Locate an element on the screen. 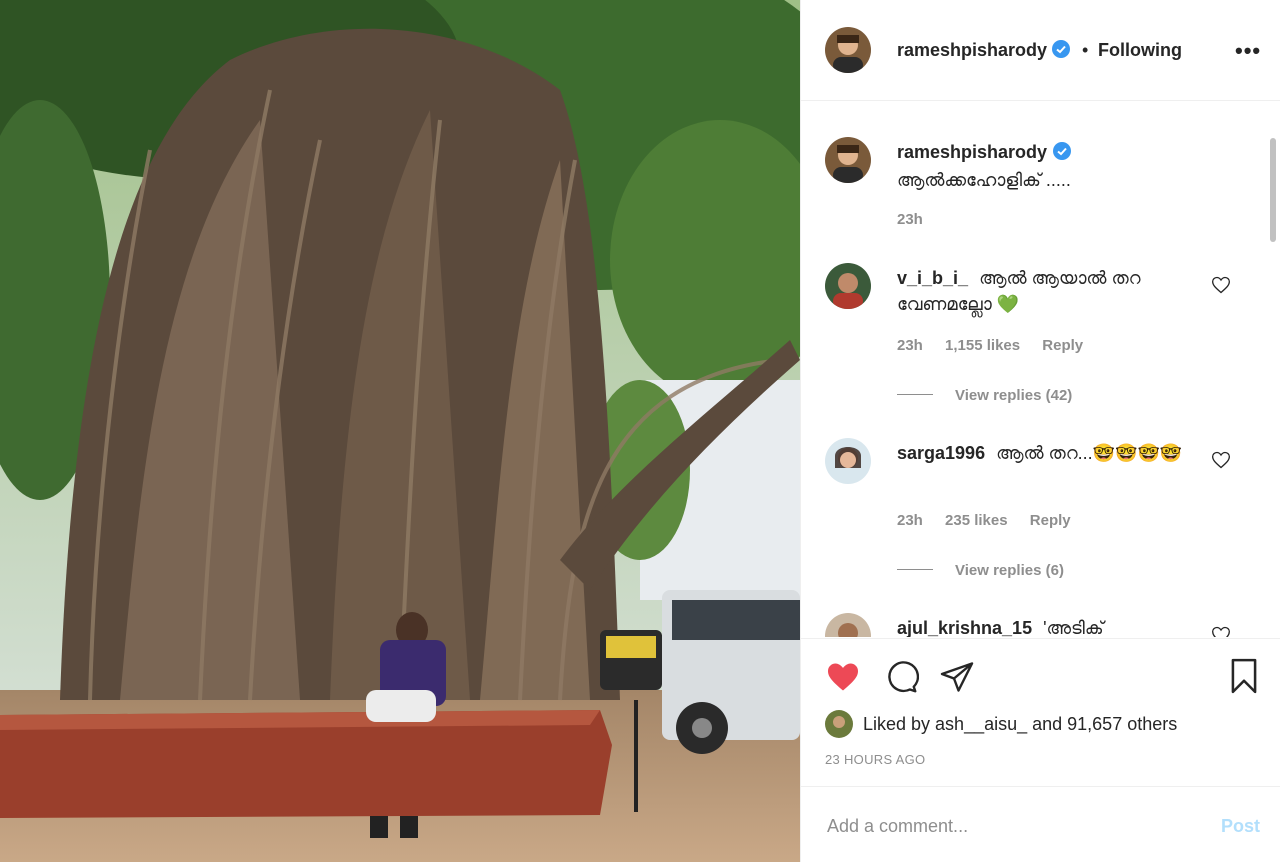 This screenshot has height=863, width=1280. post-header: rameshpisharody • Following ••• is located at coordinates (1040, 50).